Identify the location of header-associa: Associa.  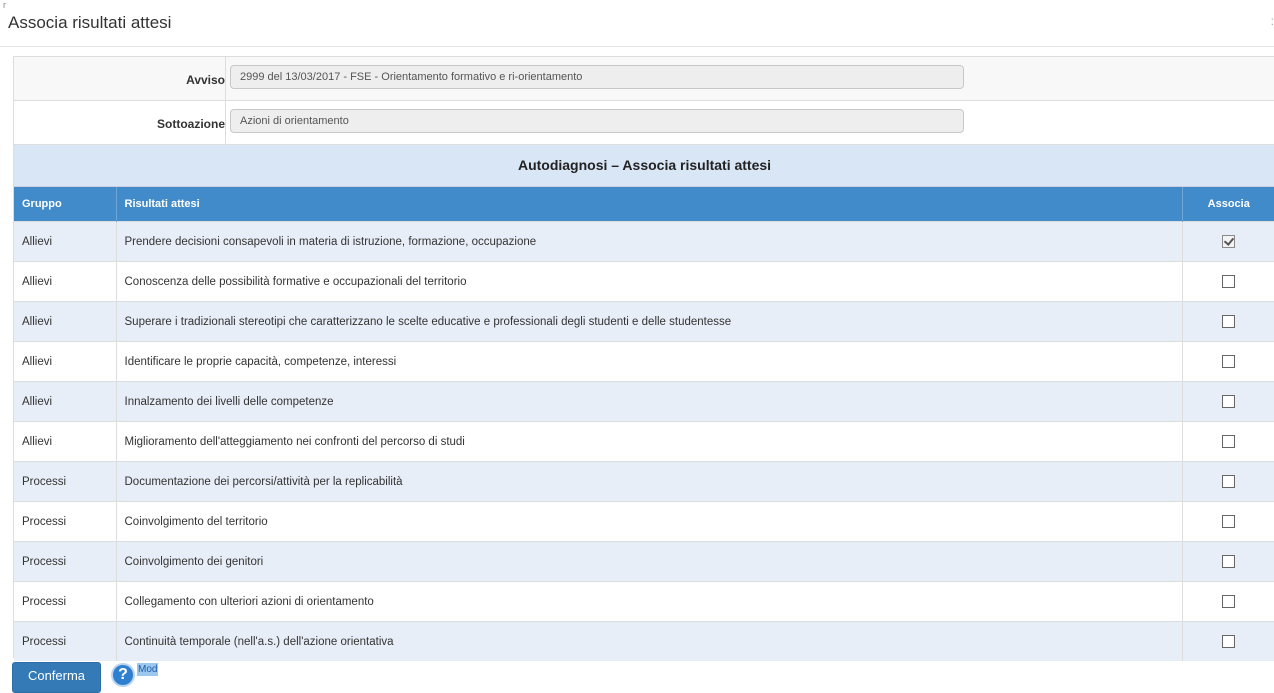
(1228, 204).